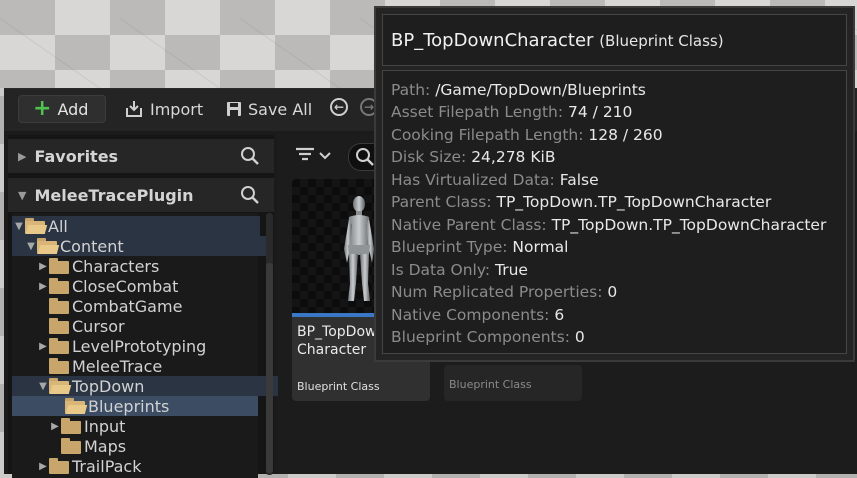 This screenshot has height=478, width=857. Describe the element at coordinates (625, 135) in the screenshot. I see `property-value: 128 / 260` at that location.